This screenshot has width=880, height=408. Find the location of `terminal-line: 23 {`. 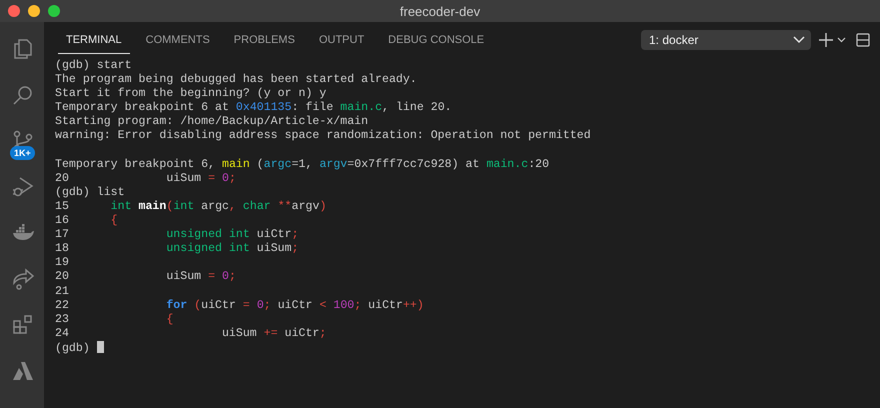

terminal-line: 23 { is located at coordinates (114, 319).